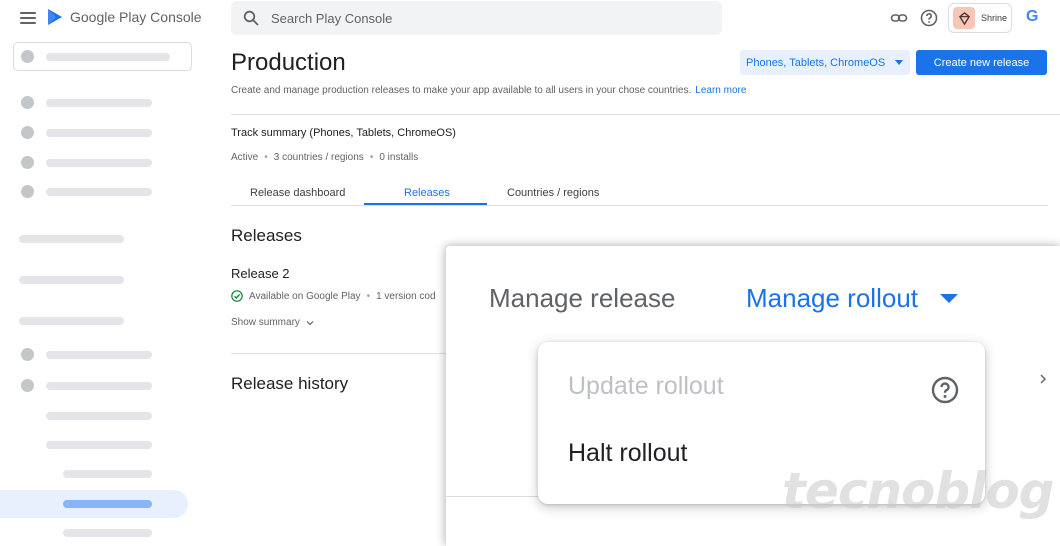 The height and width of the screenshot is (546, 1060). What do you see at coordinates (27, 56) in the screenshot?
I see `sidebar-app-icon` at bounding box center [27, 56].